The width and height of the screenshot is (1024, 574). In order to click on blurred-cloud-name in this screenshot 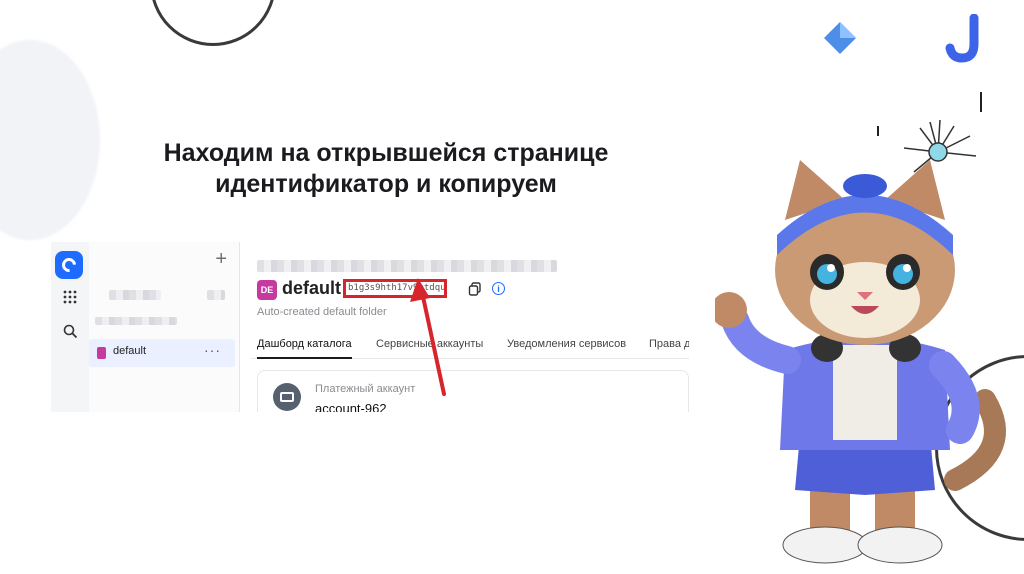, I will do `click(135, 295)`.